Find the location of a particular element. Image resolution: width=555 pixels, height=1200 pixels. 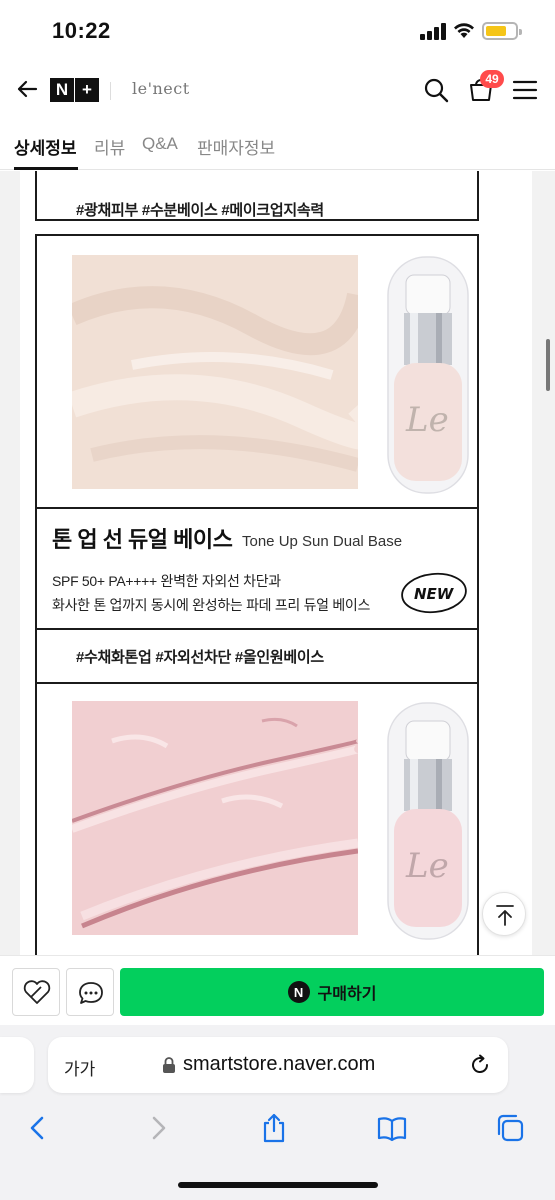

buy-button: N 구매하기 is located at coordinates (332, 992).